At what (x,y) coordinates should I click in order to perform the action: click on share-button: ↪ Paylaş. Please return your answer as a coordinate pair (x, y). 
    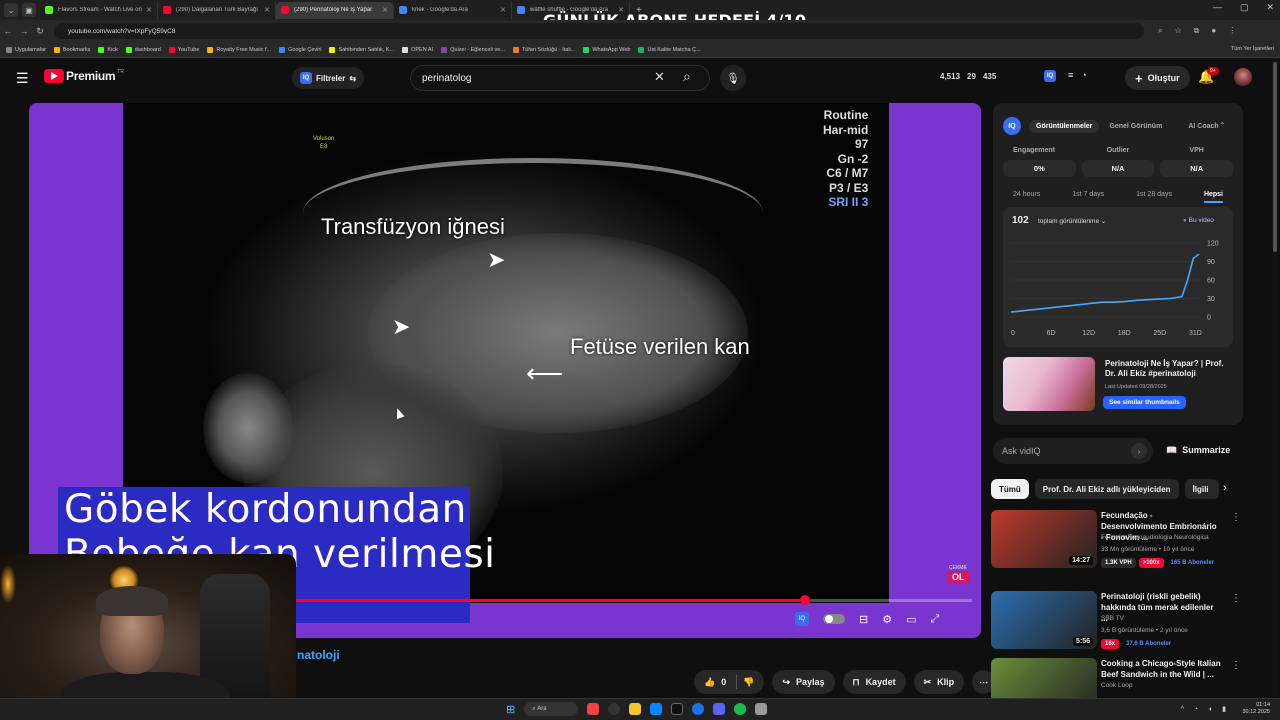
    Looking at the image, I should click on (803, 682).